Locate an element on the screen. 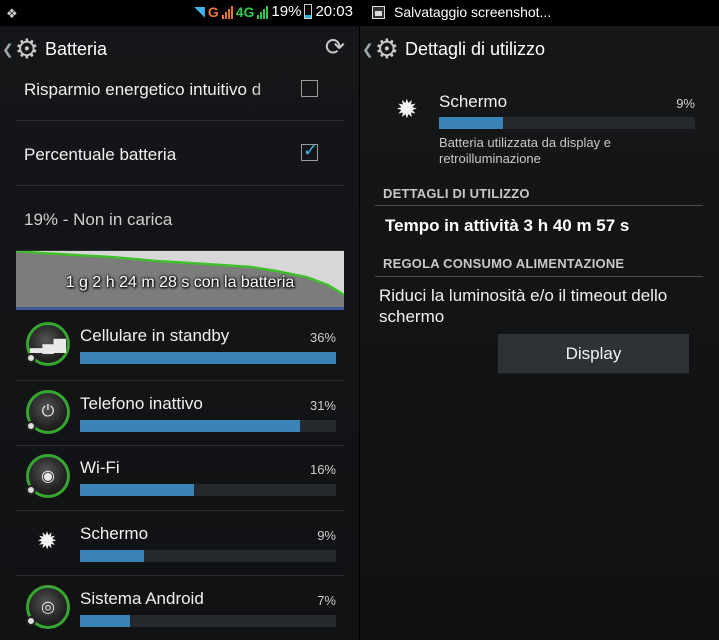 The image size is (719, 640). usage-percent: 36% is located at coordinates (322, 337).